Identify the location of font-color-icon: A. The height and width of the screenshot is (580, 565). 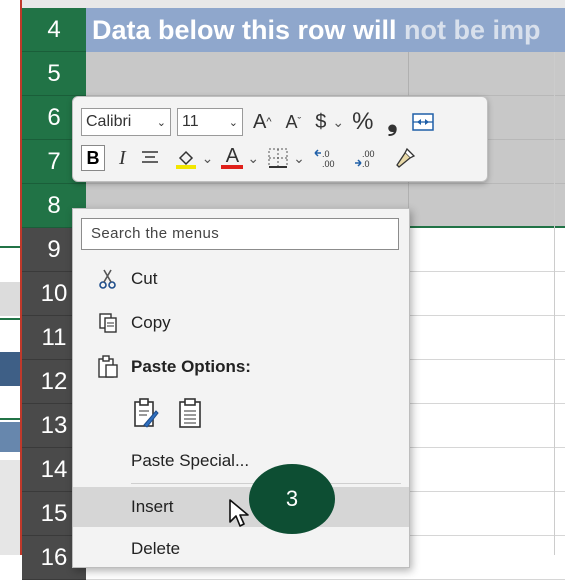
(232, 156).